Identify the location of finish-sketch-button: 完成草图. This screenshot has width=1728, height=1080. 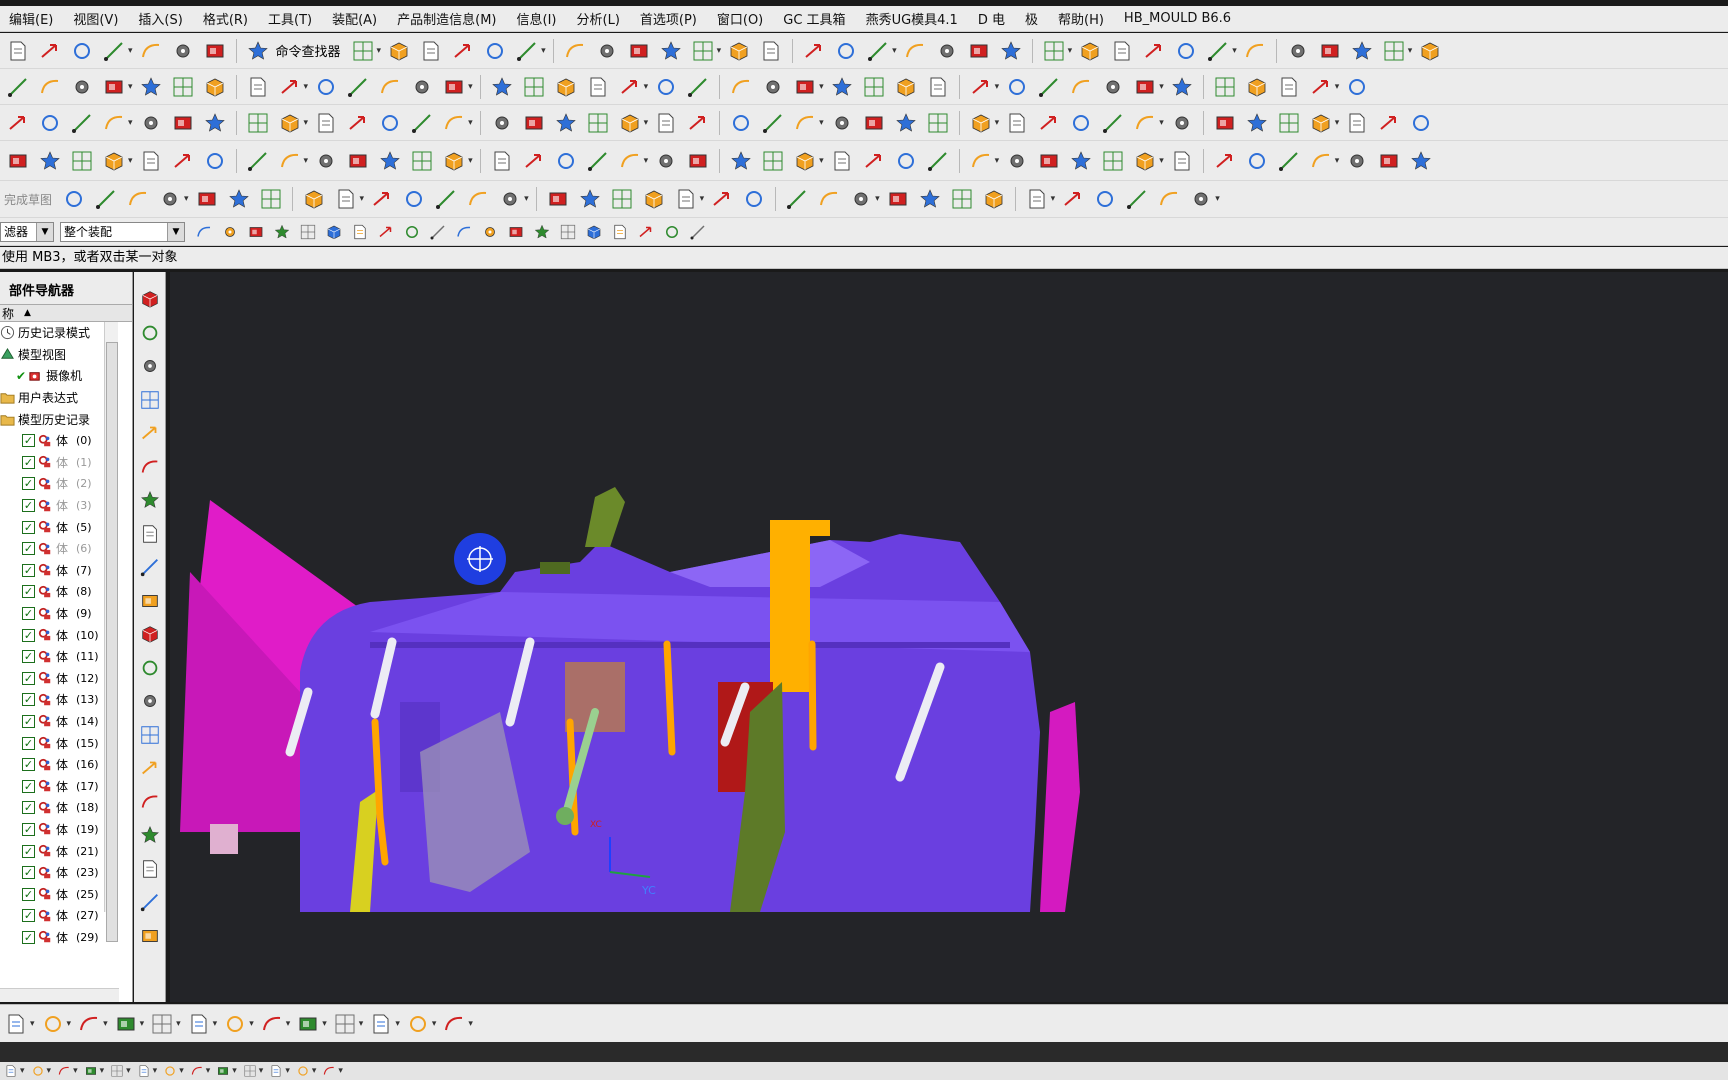
(28, 199).